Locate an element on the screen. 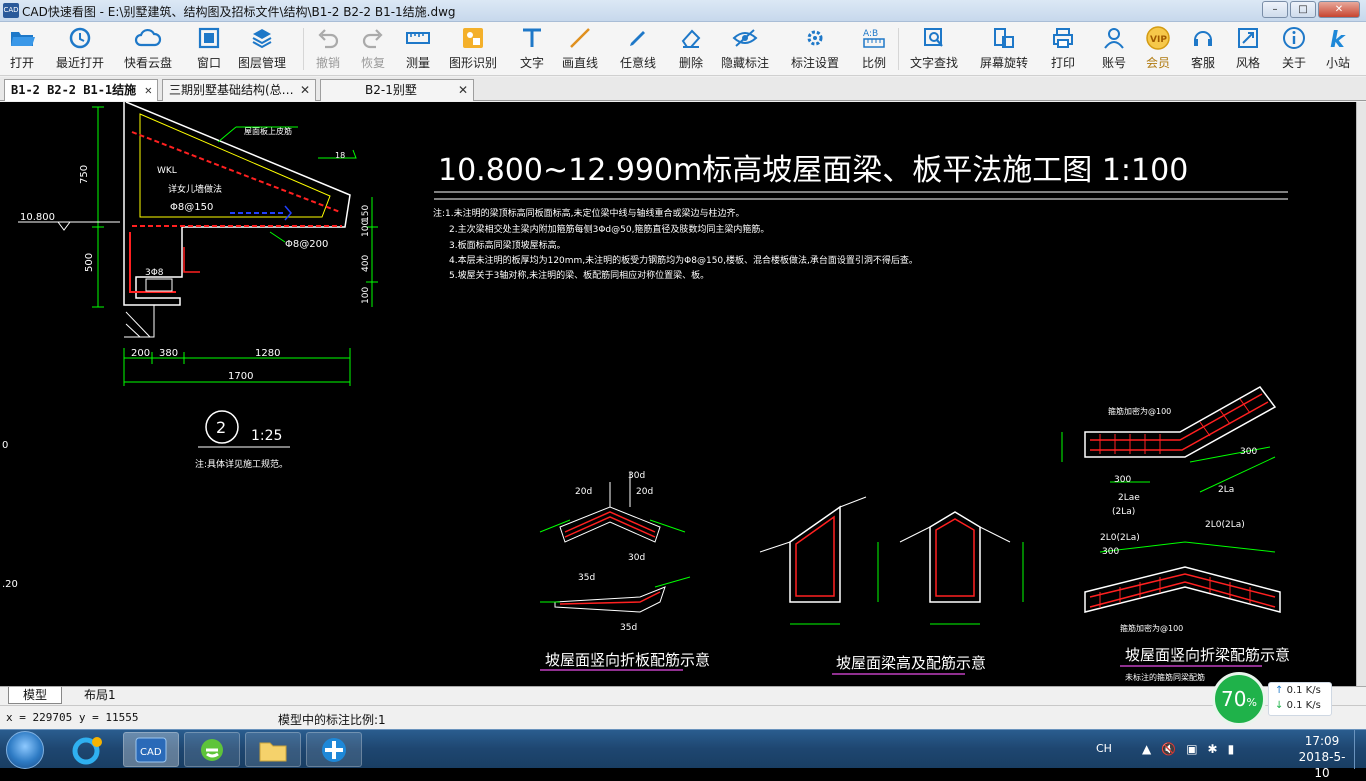 The image size is (1366, 781). tab-sanqi: 三期别墅基础结构(总… ✕ is located at coordinates (239, 90).